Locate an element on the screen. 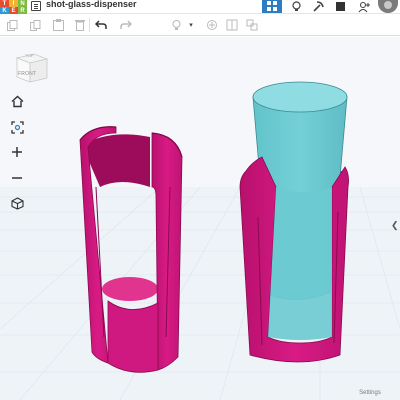 The height and width of the screenshot is (400, 400). logo-letter: I is located at coordinates (13, 3).